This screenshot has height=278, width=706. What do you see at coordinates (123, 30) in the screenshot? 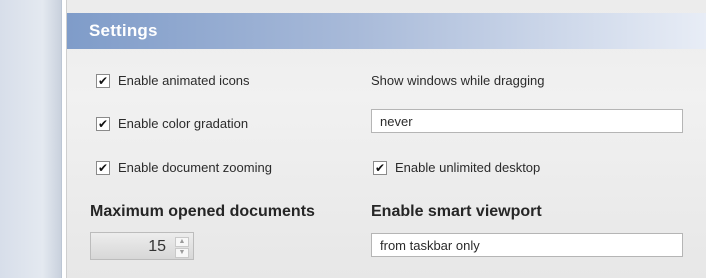
I see `panel-title: Settings` at bounding box center [123, 30].